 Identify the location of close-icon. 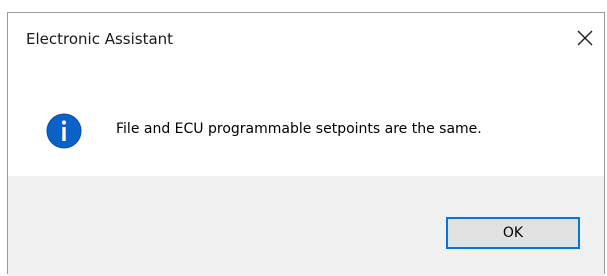
(585, 38).